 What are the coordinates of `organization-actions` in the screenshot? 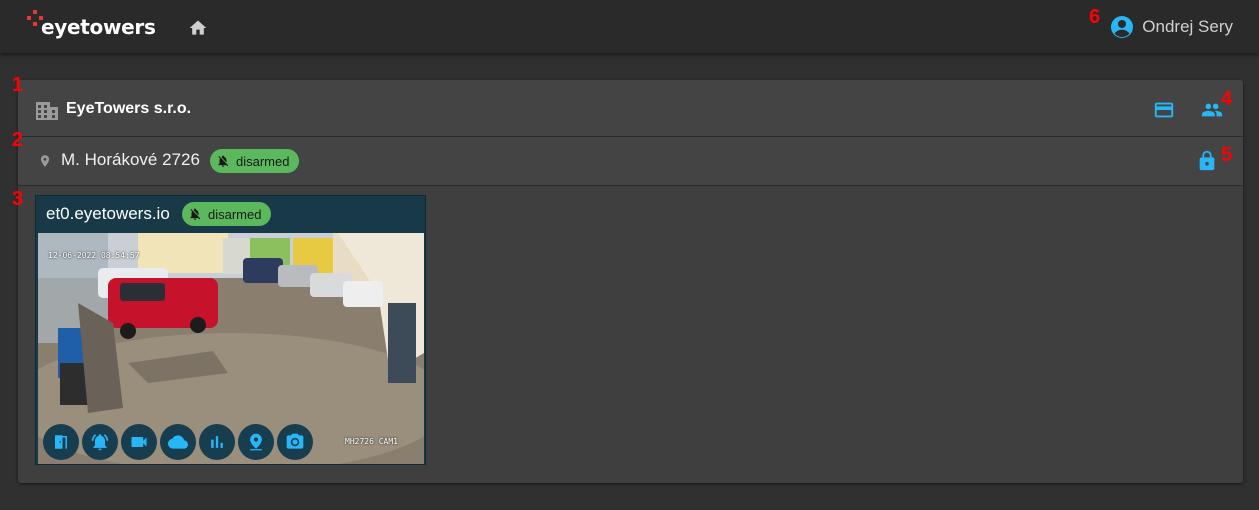 It's located at (1188, 112).